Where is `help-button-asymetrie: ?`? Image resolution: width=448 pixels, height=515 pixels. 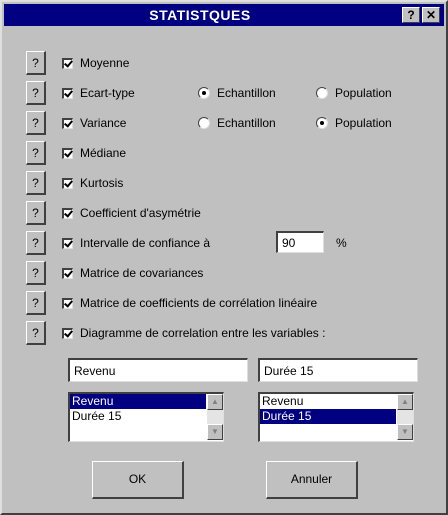 help-button-asymetrie: ? is located at coordinates (36, 213).